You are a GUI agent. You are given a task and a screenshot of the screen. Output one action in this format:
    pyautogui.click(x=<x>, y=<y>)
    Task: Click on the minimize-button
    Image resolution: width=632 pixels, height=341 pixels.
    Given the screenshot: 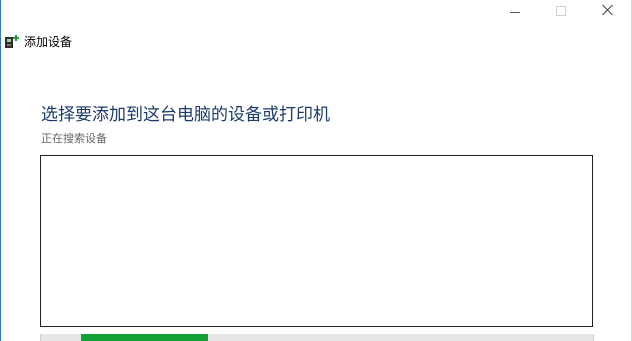 What is the action you would take?
    pyautogui.click(x=516, y=12)
    